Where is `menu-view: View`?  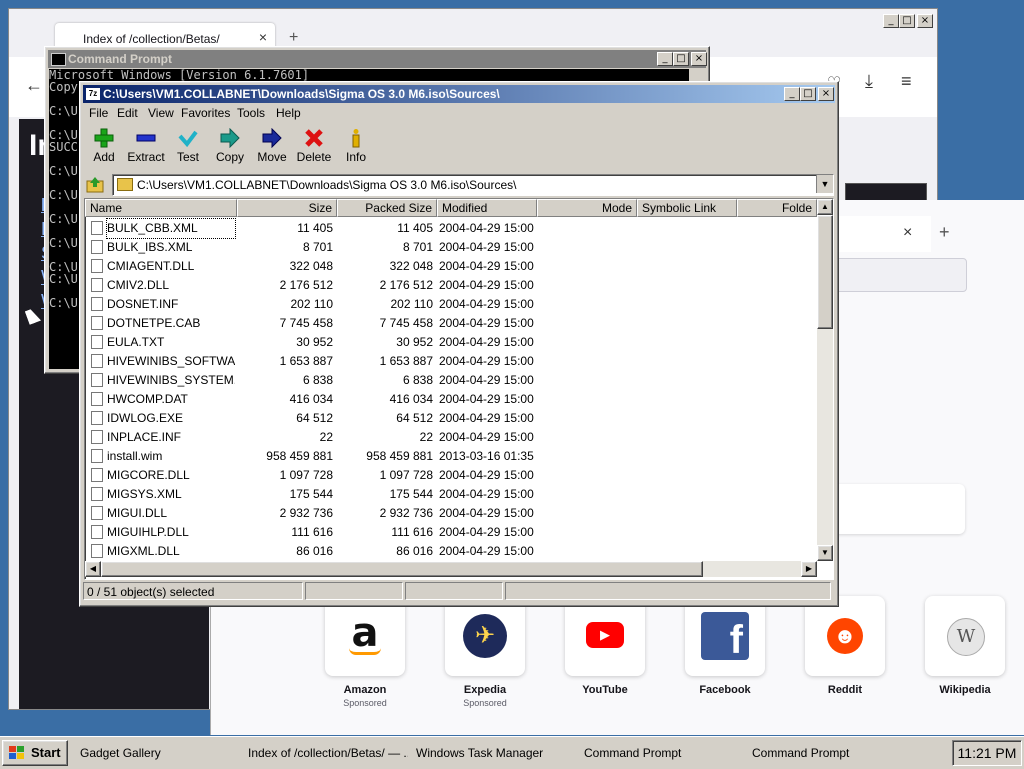
menu-view: View is located at coordinates (161, 113).